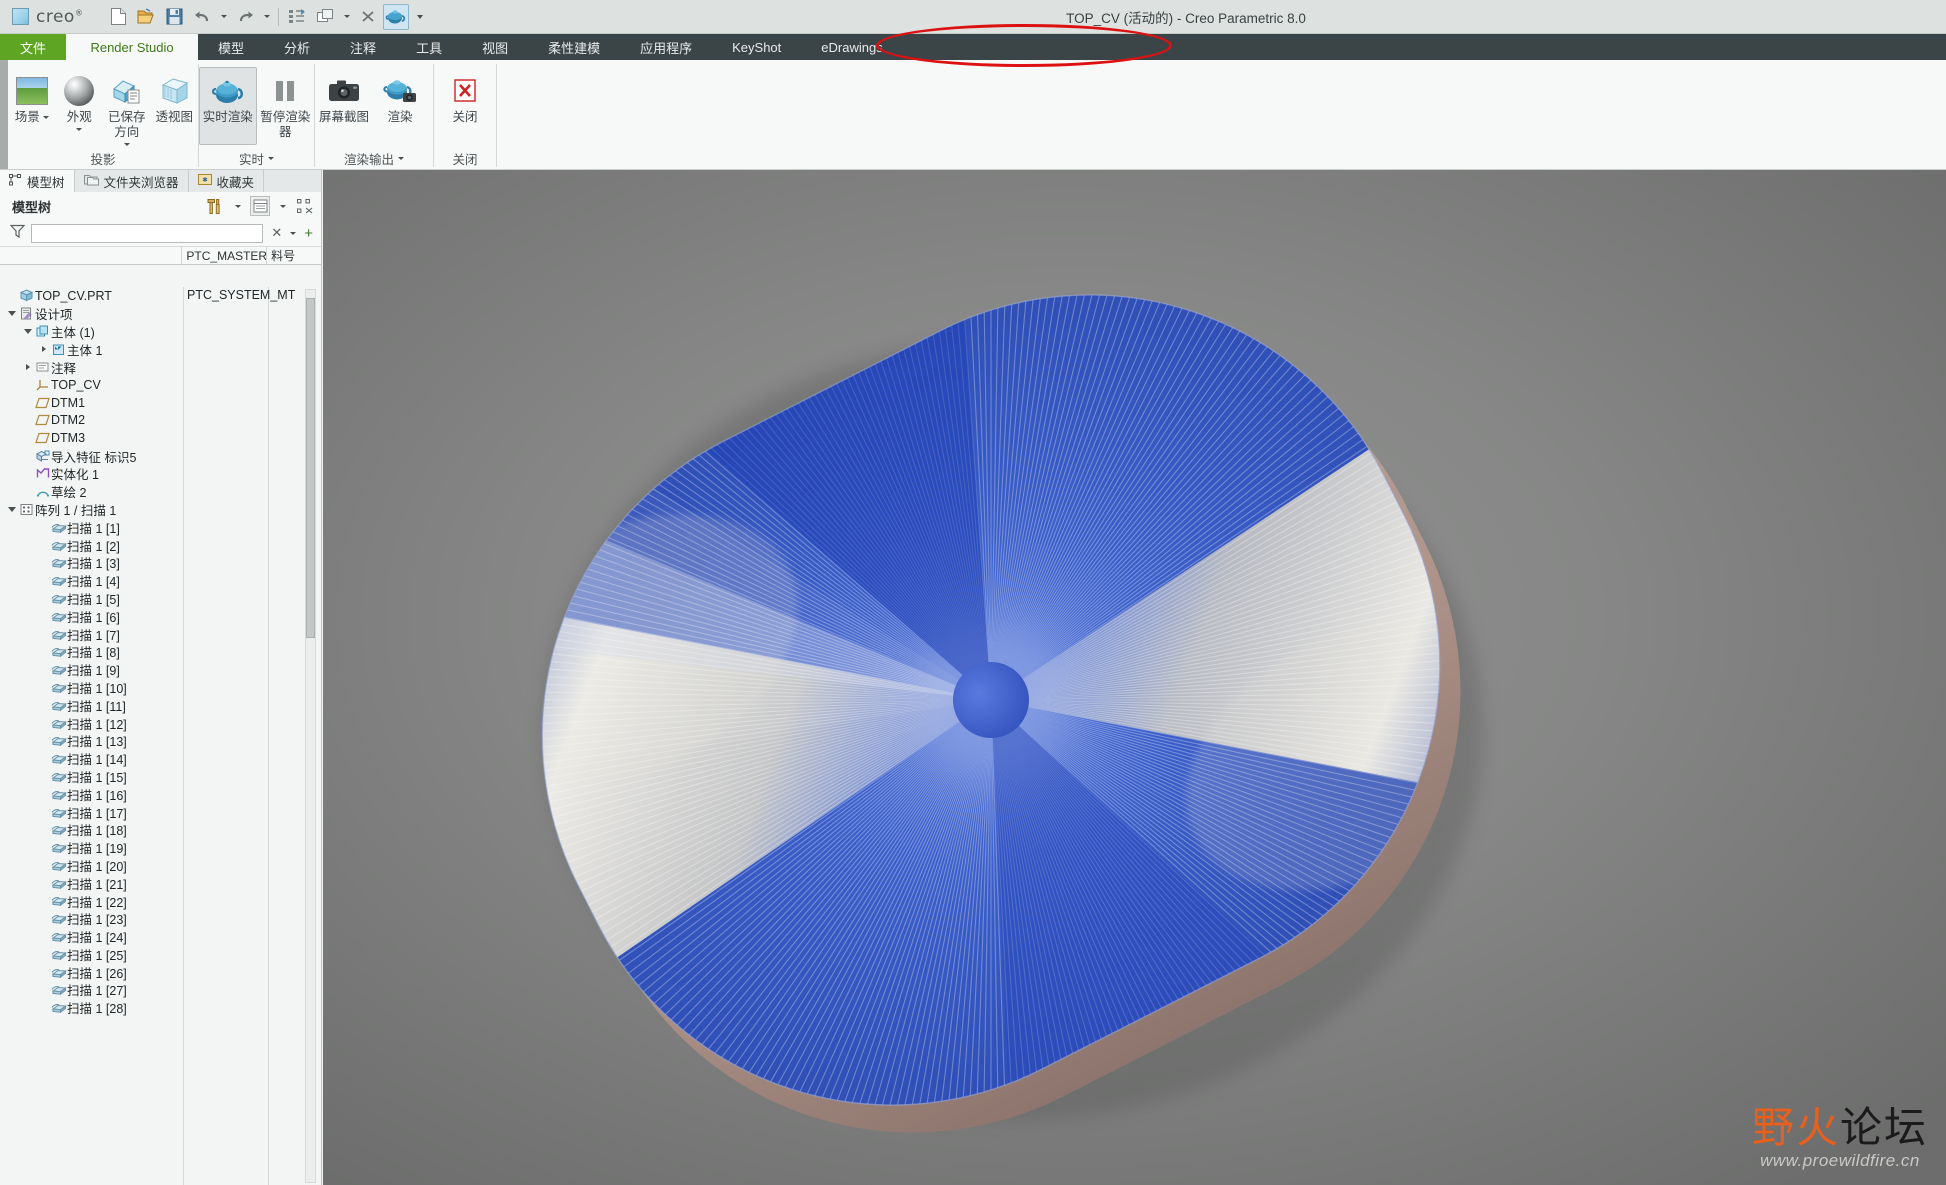  What do you see at coordinates (160, 972) in the screenshot?
I see `tree-row: 扫描 1 [26]` at bounding box center [160, 972].